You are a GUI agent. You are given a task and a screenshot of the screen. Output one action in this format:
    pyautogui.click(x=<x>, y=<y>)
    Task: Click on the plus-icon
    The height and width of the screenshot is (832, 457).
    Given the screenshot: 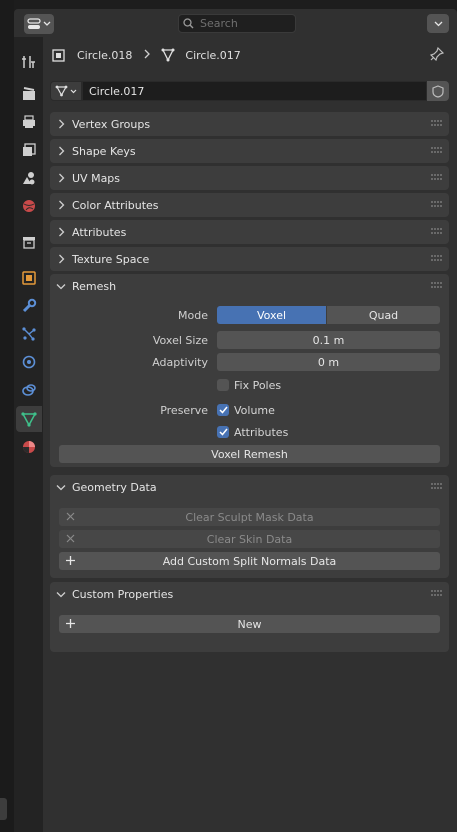 What is the action you would take?
    pyautogui.click(x=70, y=623)
    